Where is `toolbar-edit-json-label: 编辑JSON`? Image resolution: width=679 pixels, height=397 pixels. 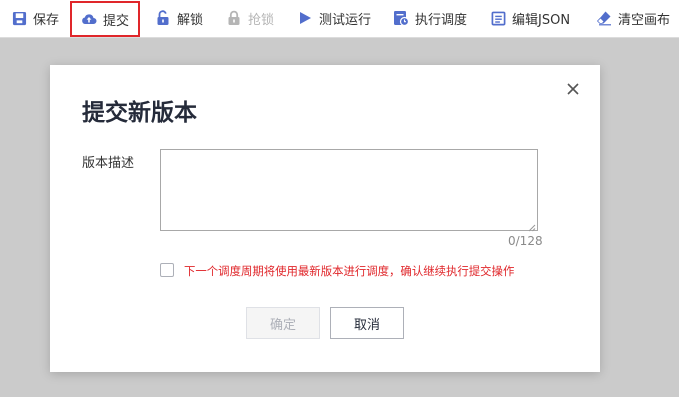
toolbar-edit-json-label: 编辑JSON is located at coordinates (541, 20).